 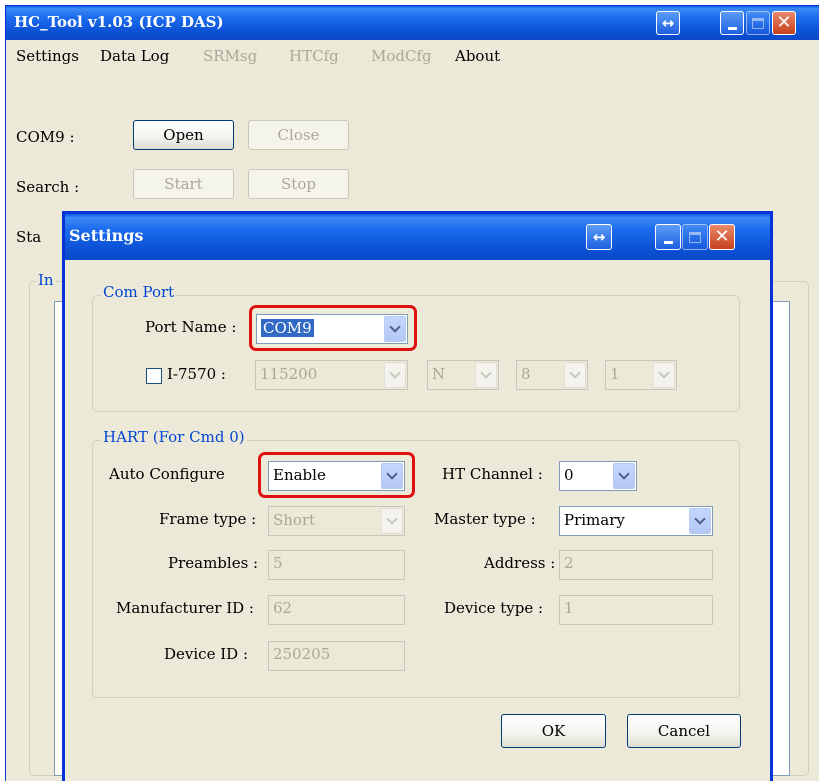 What do you see at coordinates (47, 56) in the screenshot?
I see `menu-settings: Settings` at bounding box center [47, 56].